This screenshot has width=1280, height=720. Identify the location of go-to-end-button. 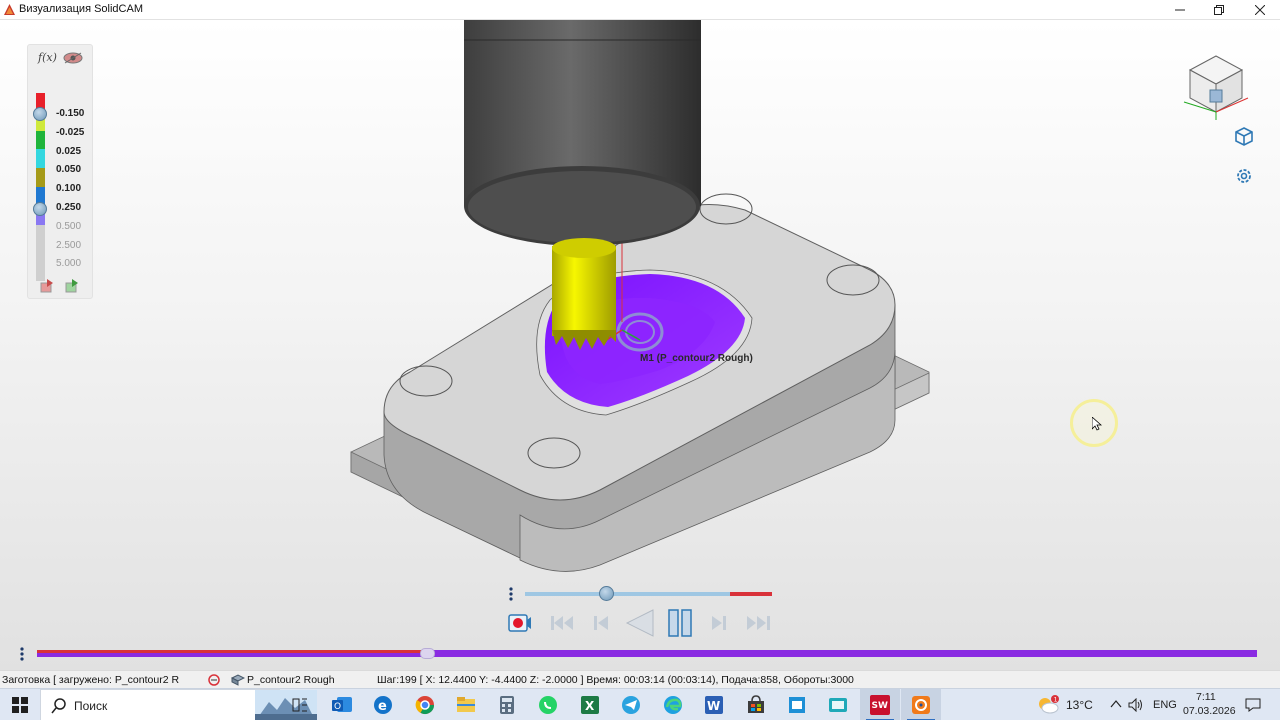
(759, 623).